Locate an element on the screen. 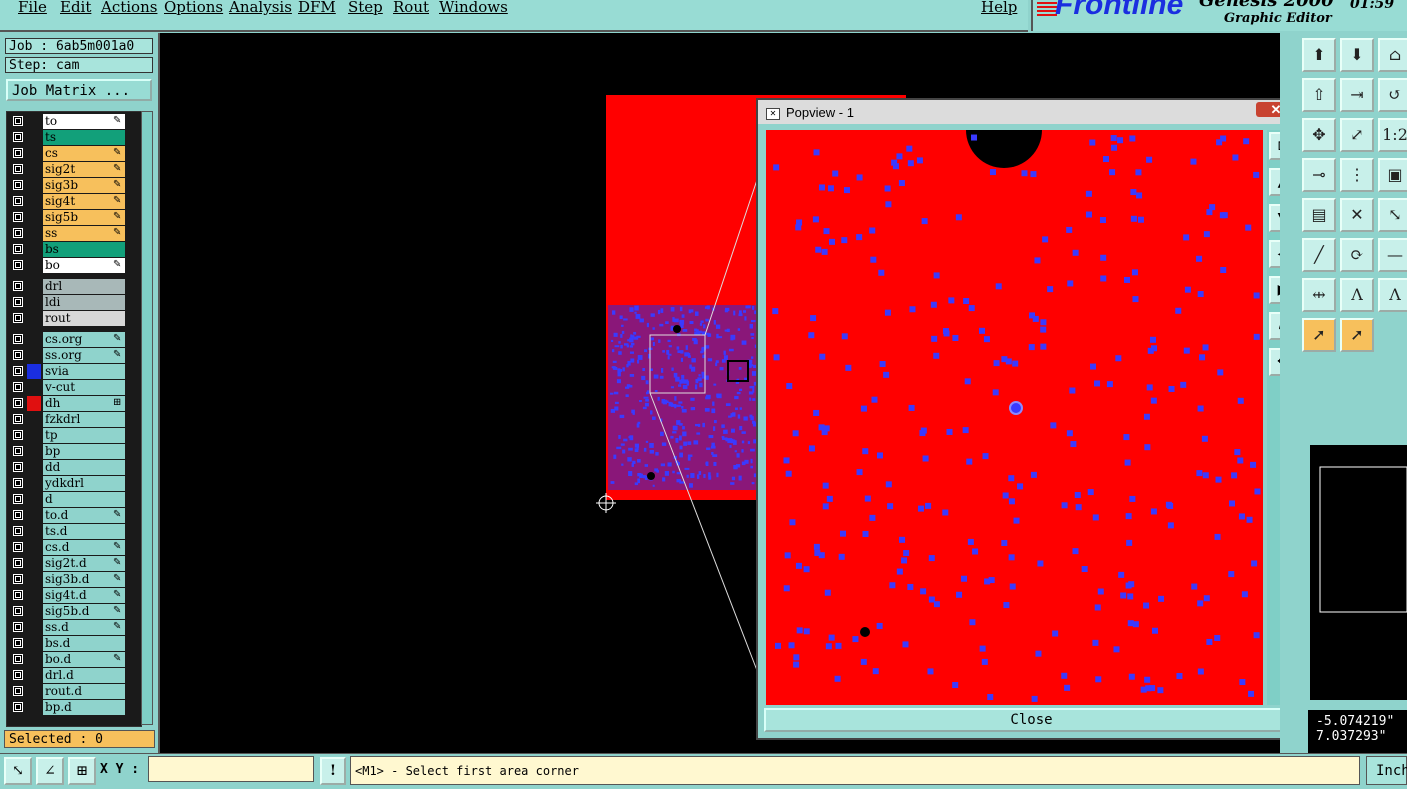  layer-row: sig2t ✎ is located at coordinates (74, 170).